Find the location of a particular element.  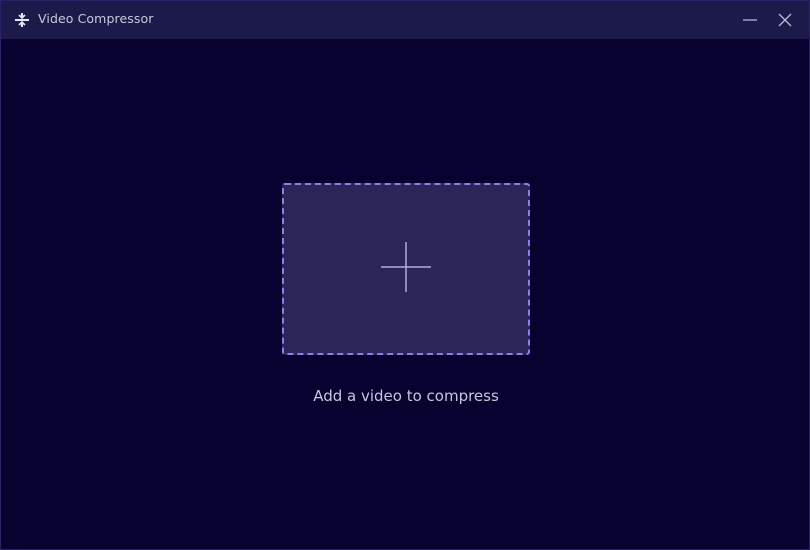

window-title: Video Compressor is located at coordinates (96, 18).